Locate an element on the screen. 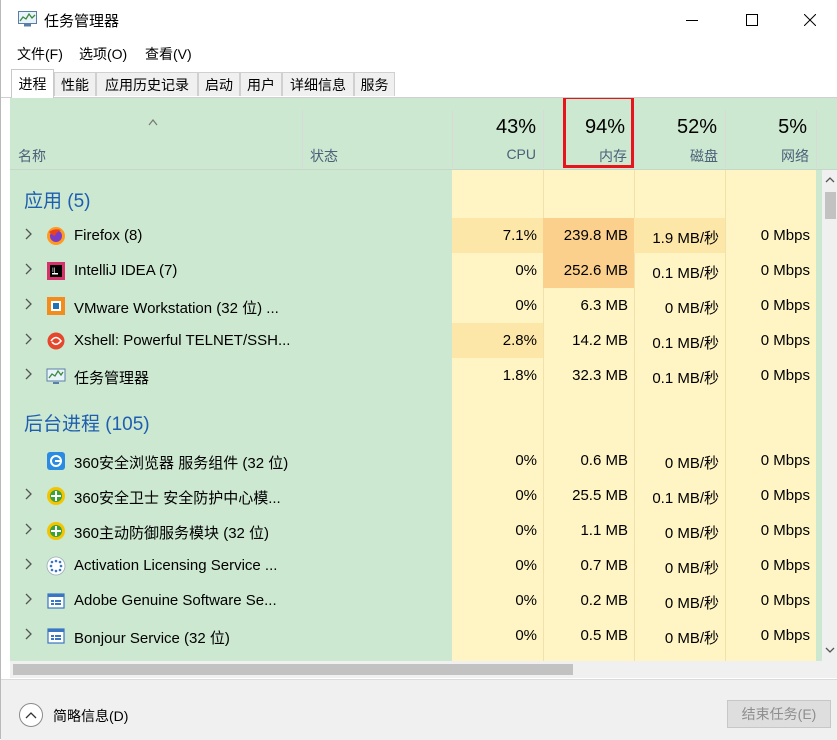  intellij-icon: IJ is located at coordinates (56, 271).